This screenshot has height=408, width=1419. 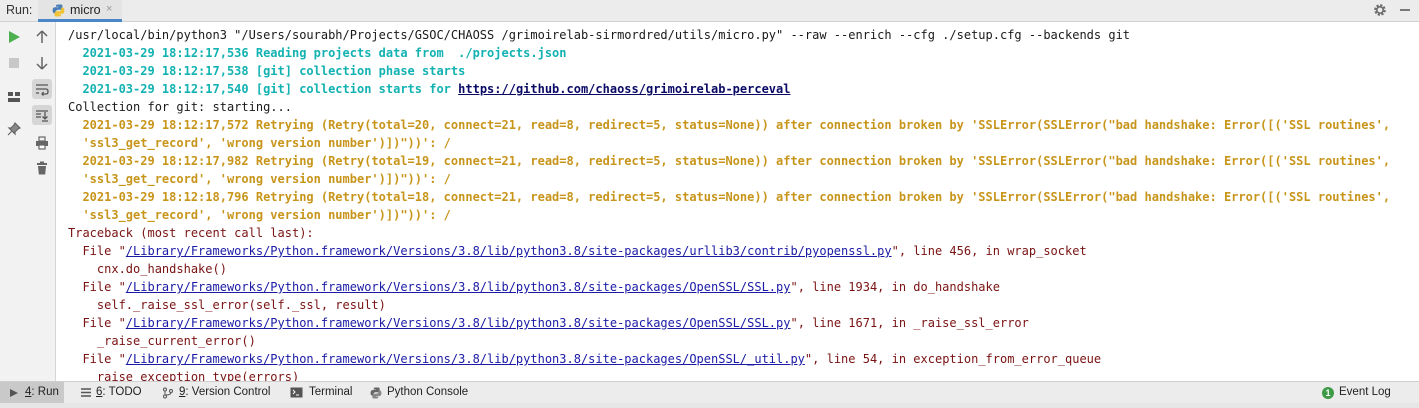 I want to click on tab-version-control: 9: Version Control, so click(x=216, y=392).